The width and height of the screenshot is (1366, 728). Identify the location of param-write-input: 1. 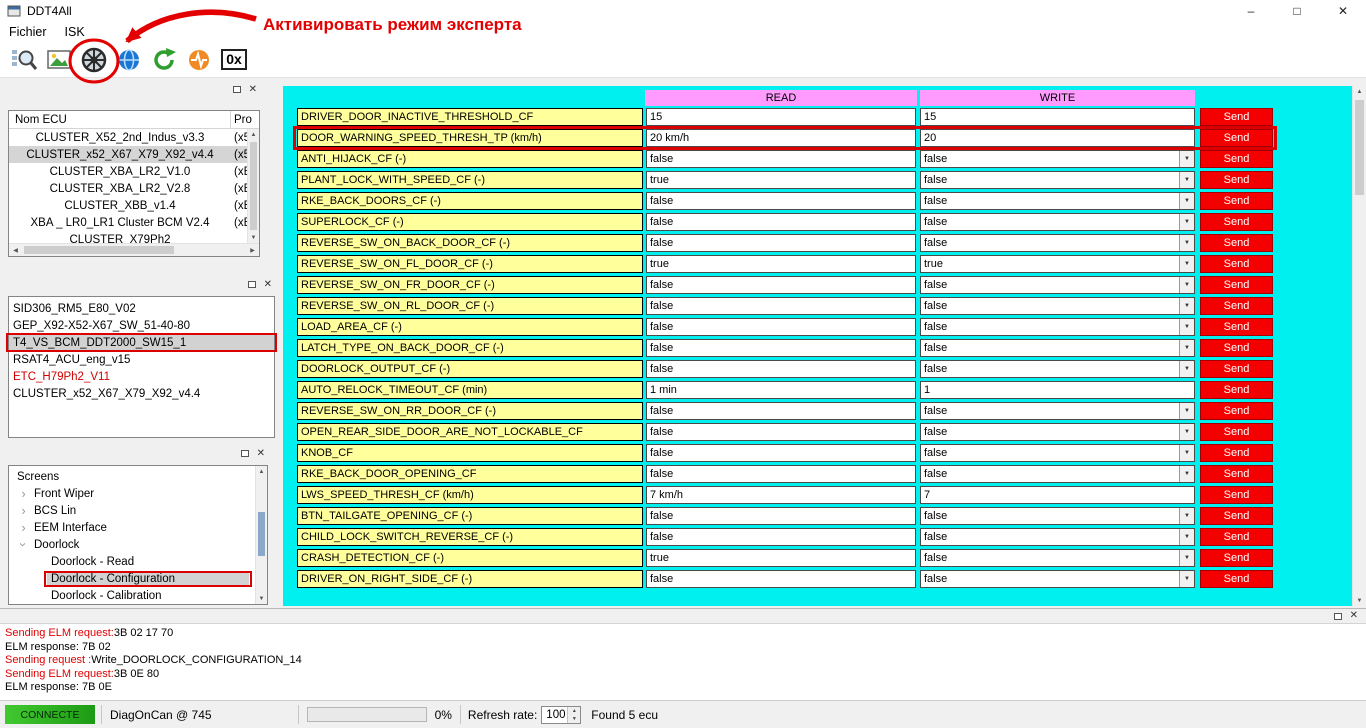
(1057, 390).